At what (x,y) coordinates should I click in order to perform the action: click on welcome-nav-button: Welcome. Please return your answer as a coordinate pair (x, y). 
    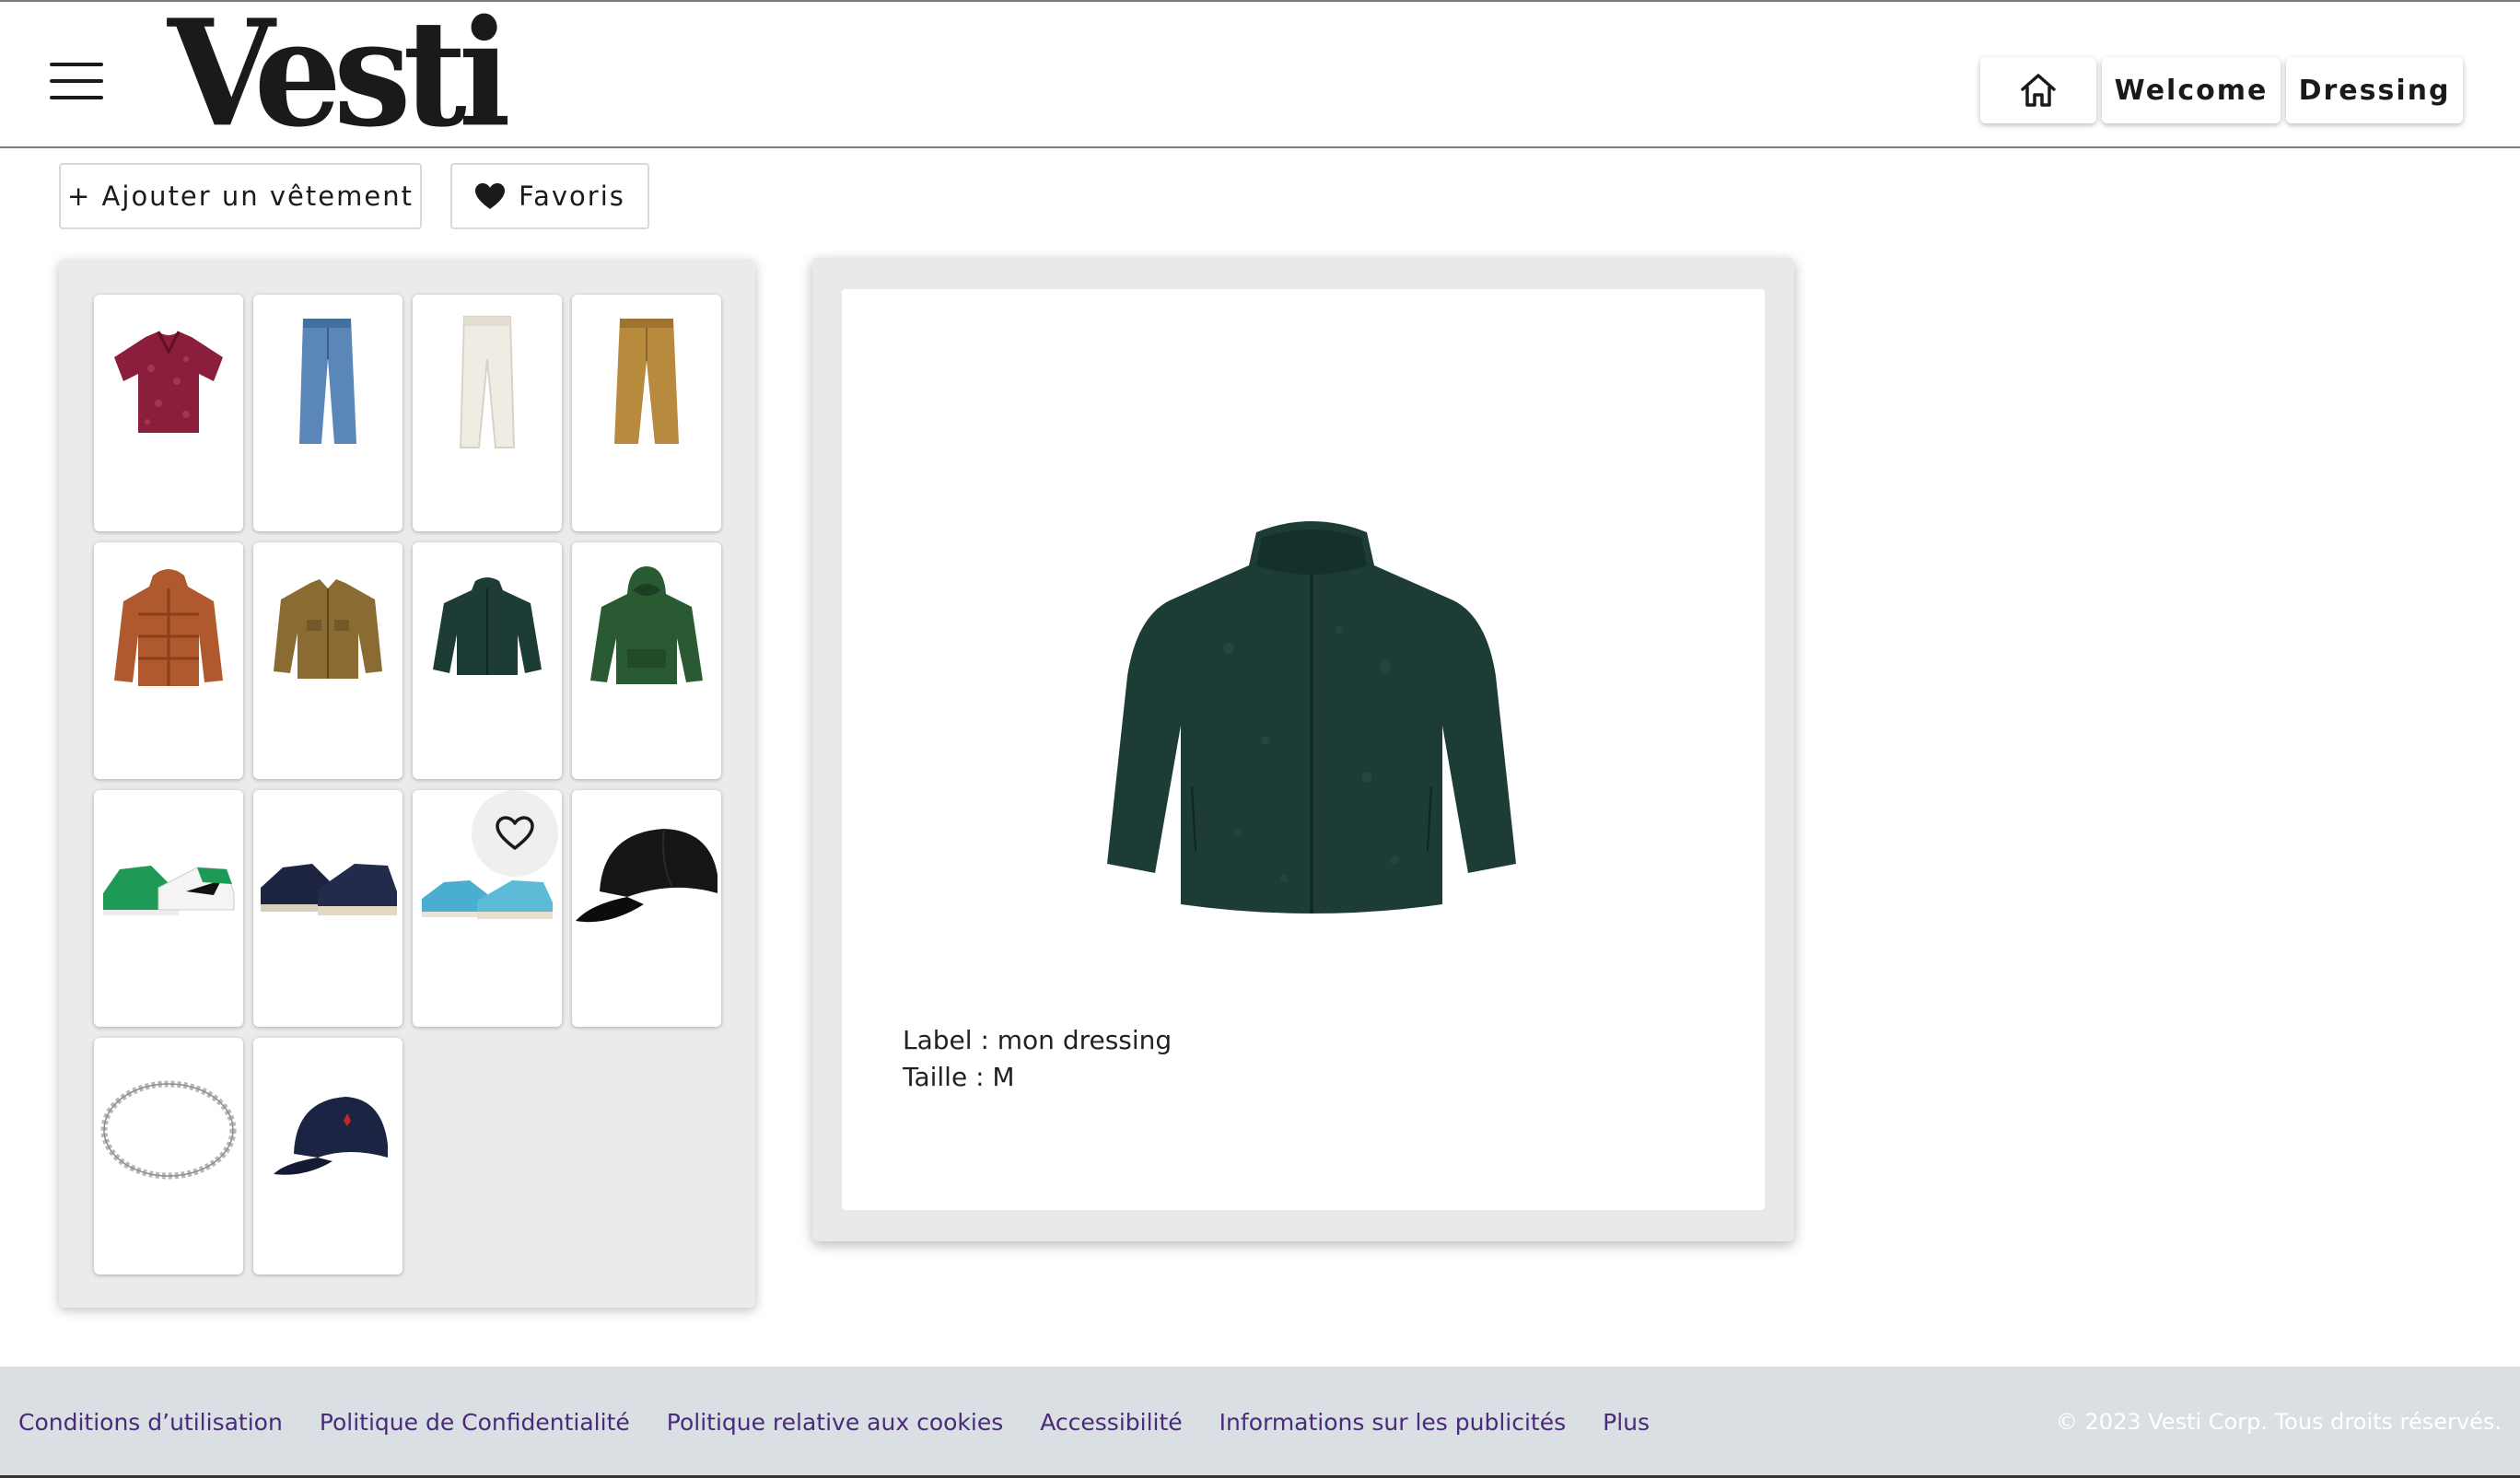
    Looking at the image, I should click on (2191, 90).